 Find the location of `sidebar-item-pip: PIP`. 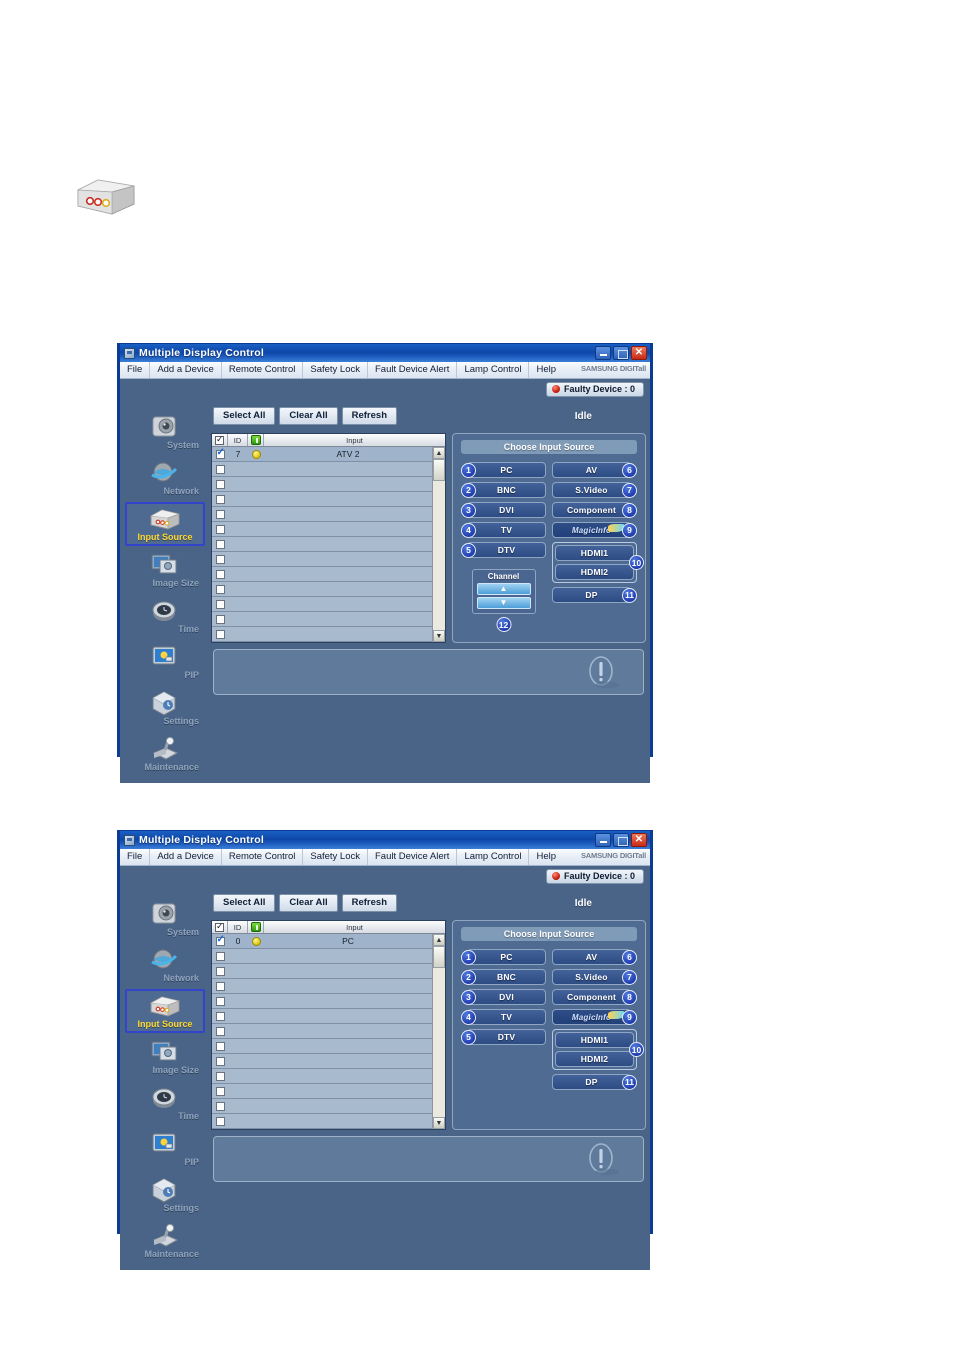

sidebar-item-pip: PIP is located at coordinates (165, 662).